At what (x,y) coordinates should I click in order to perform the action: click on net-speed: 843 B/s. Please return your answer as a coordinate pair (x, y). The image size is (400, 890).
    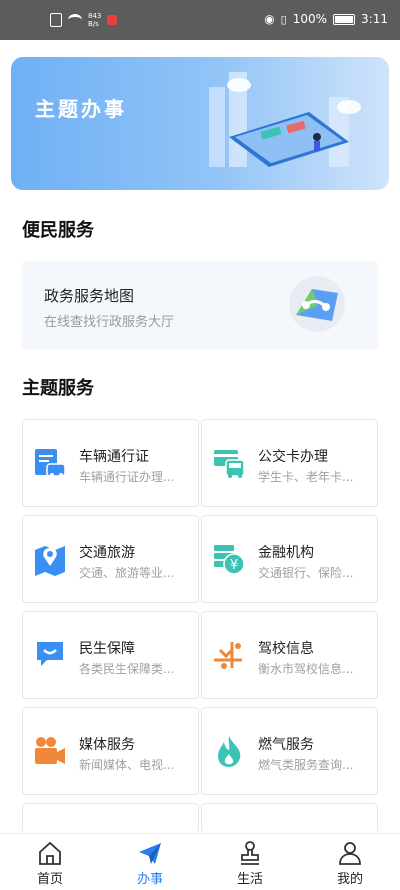
    Looking at the image, I should click on (94, 20).